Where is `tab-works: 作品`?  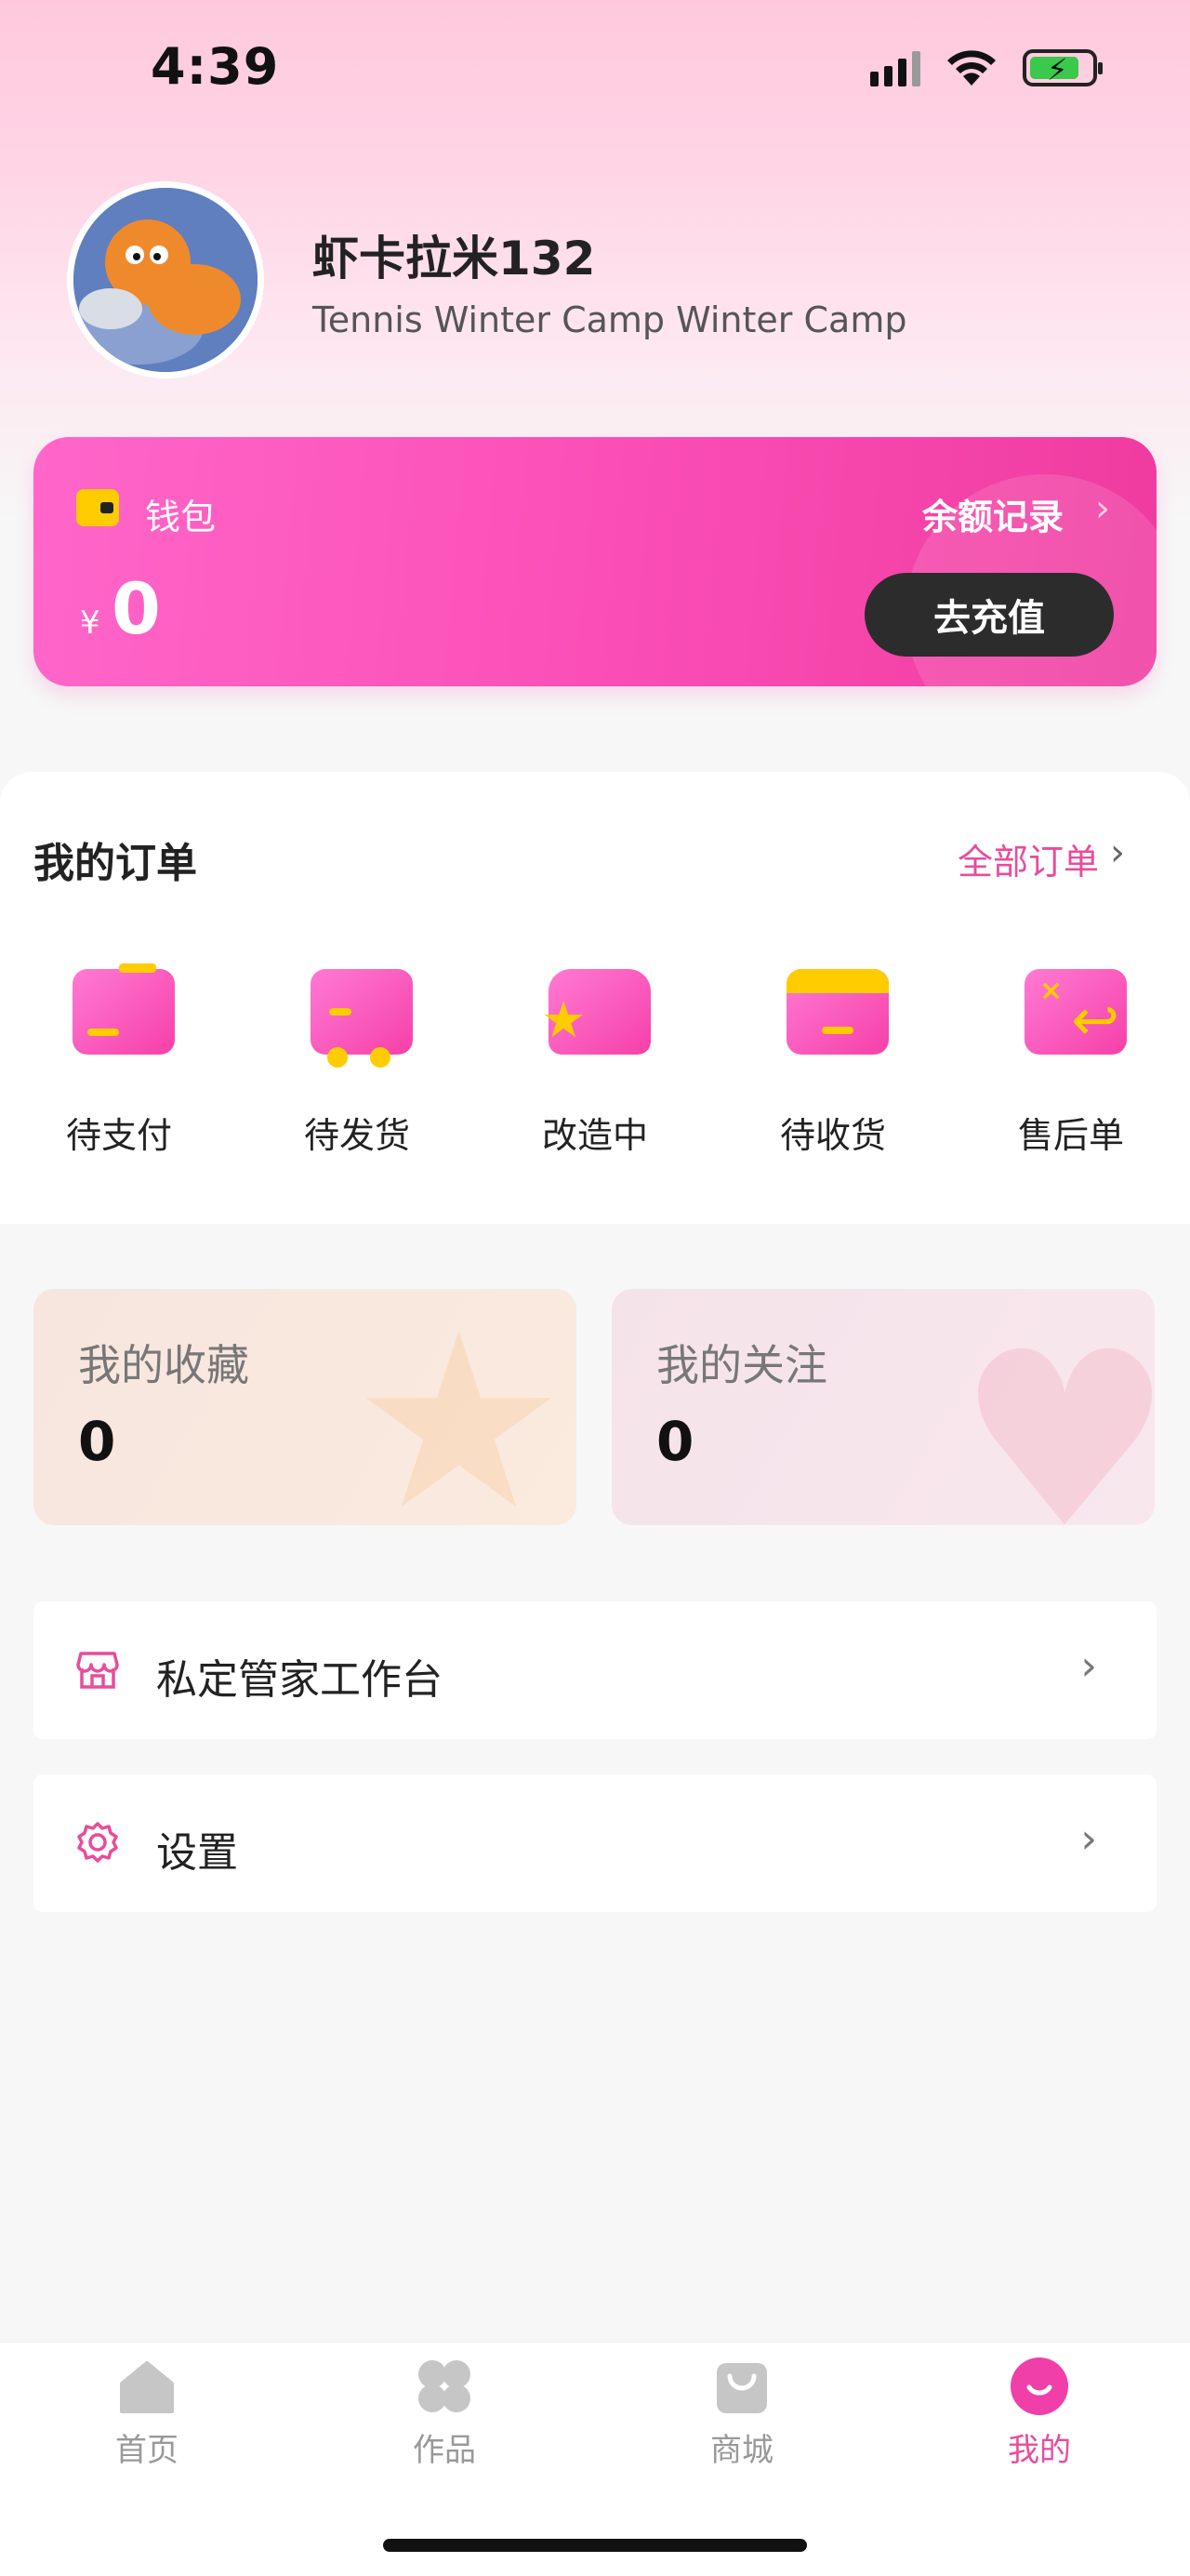
tab-works: 作品 is located at coordinates (444, 2413).